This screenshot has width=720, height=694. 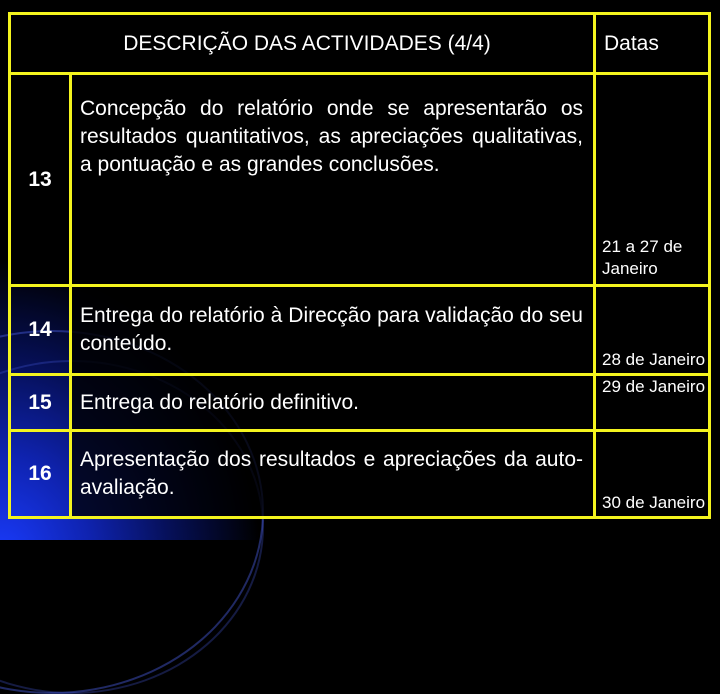 What do you see at coordinates (40, 179) in the screenshot?
I see `row-number: 13` at bounding box center [40, 179].